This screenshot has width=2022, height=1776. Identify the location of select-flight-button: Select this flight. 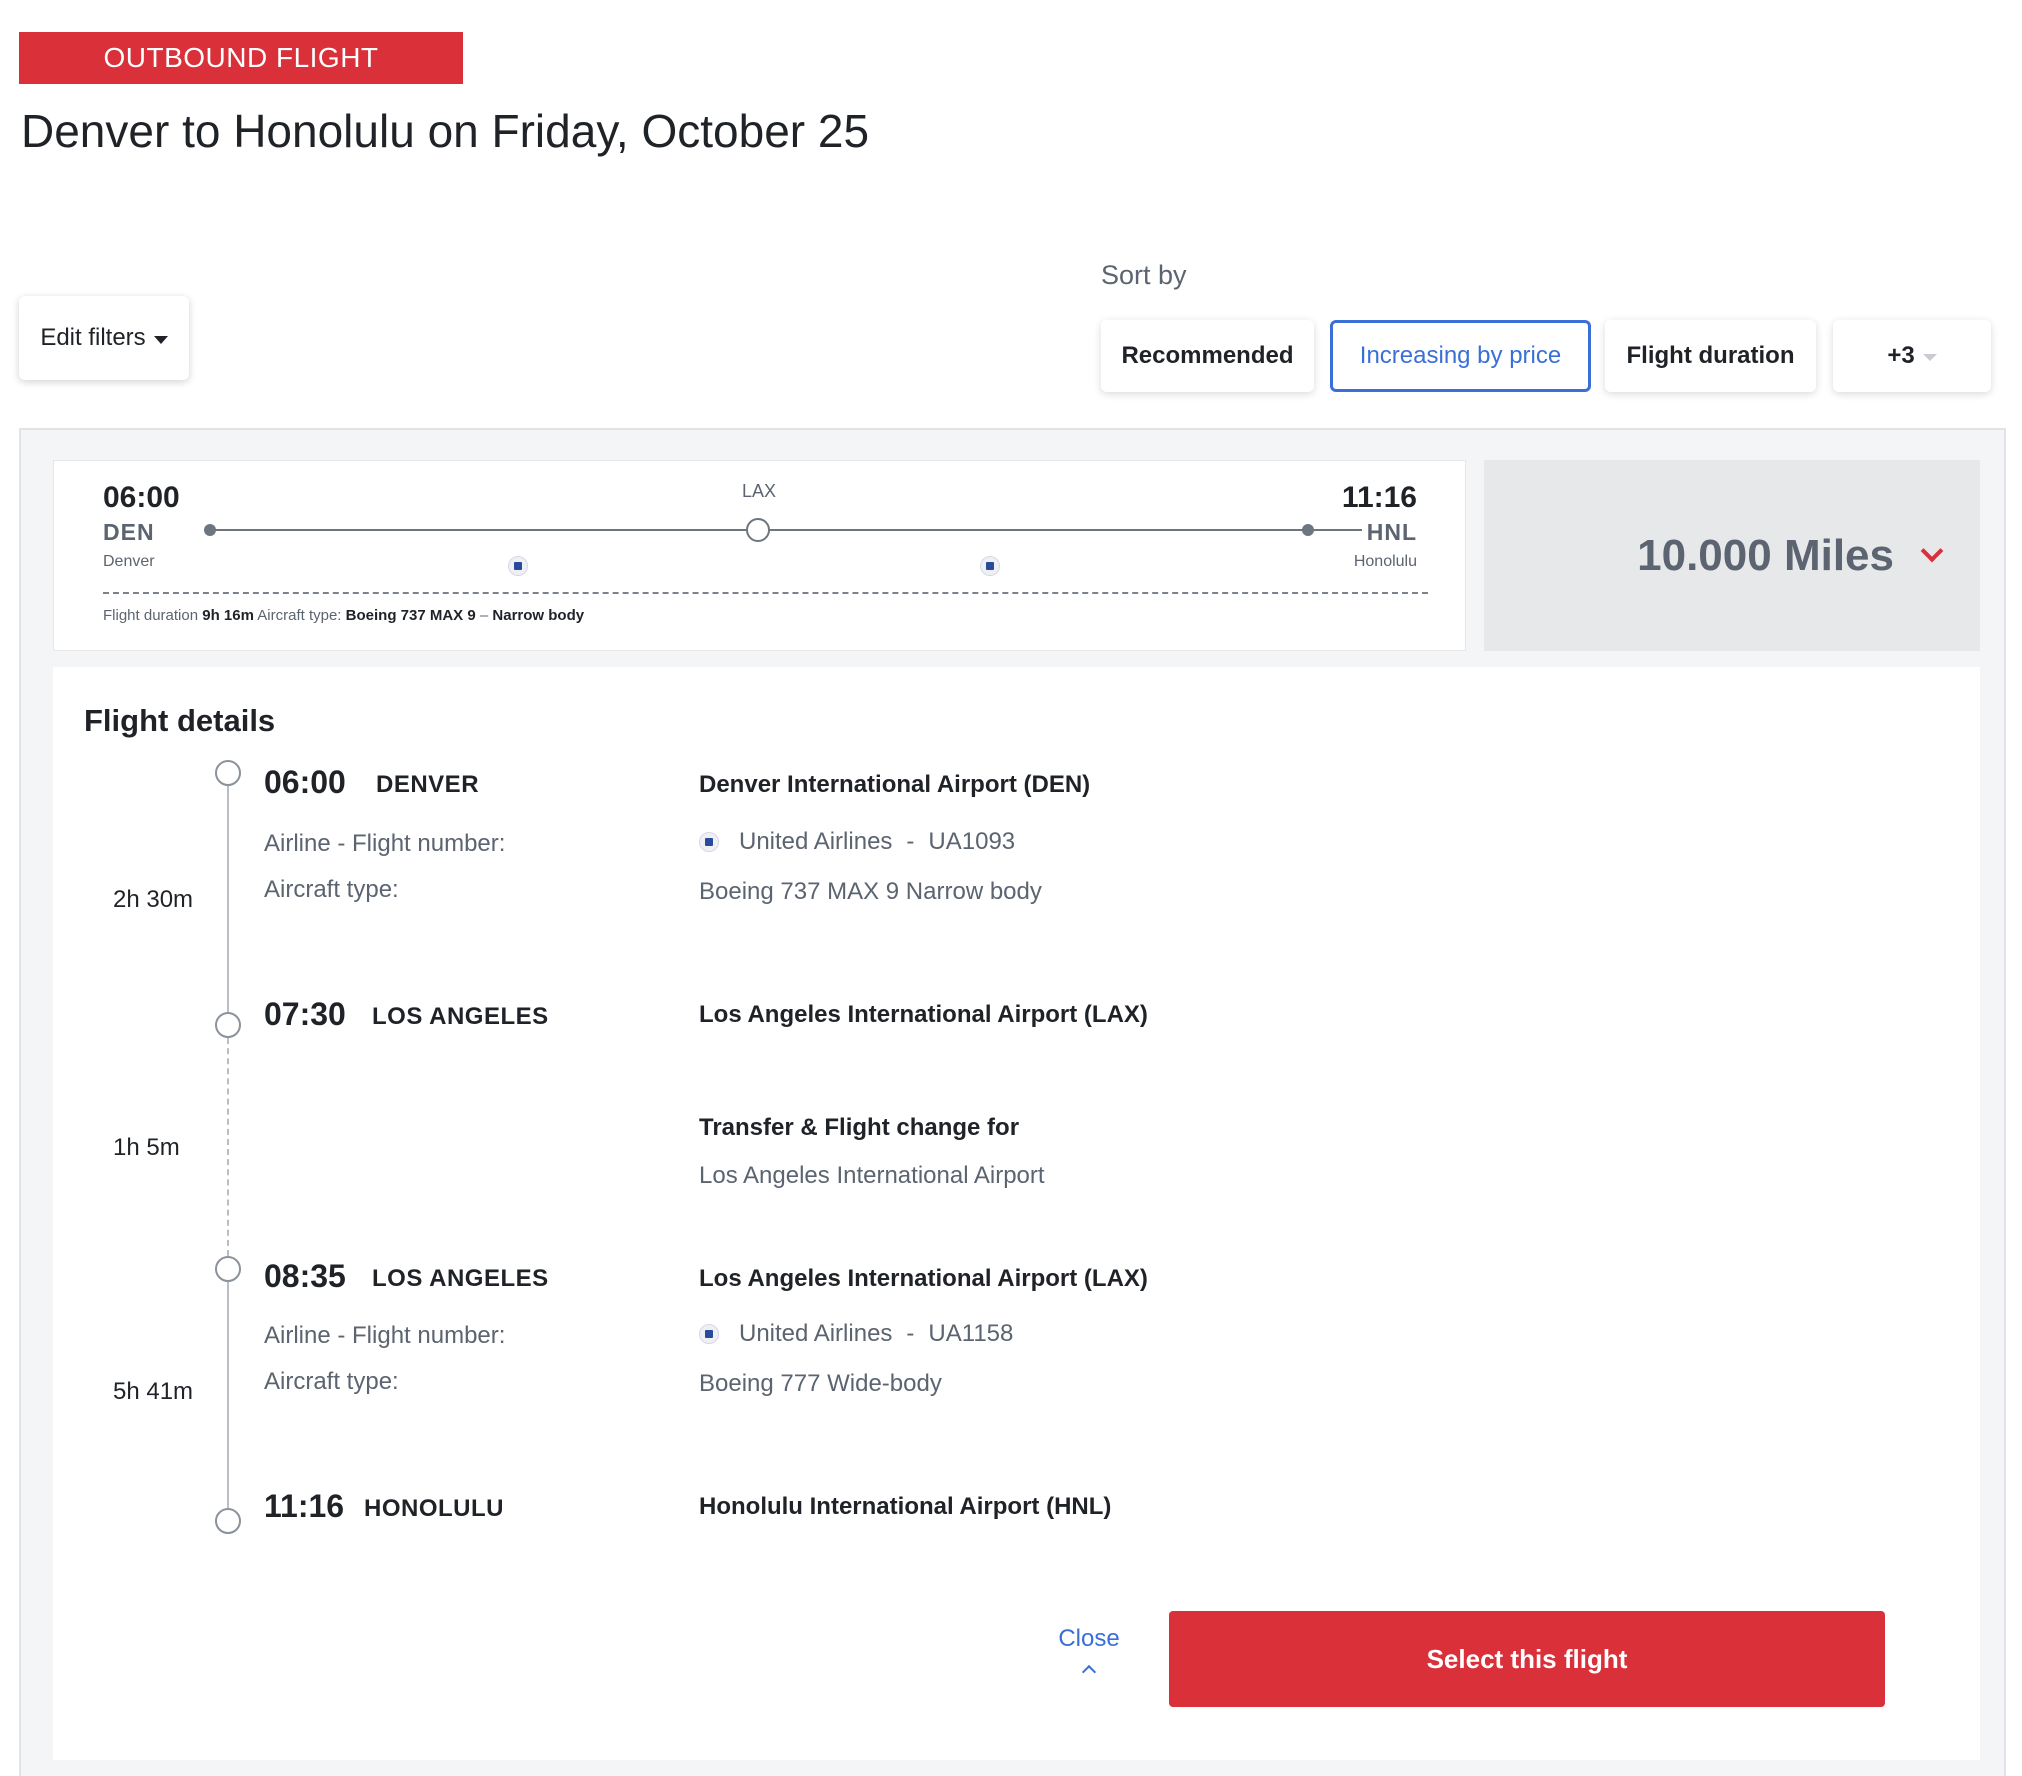
(1527, 1659).